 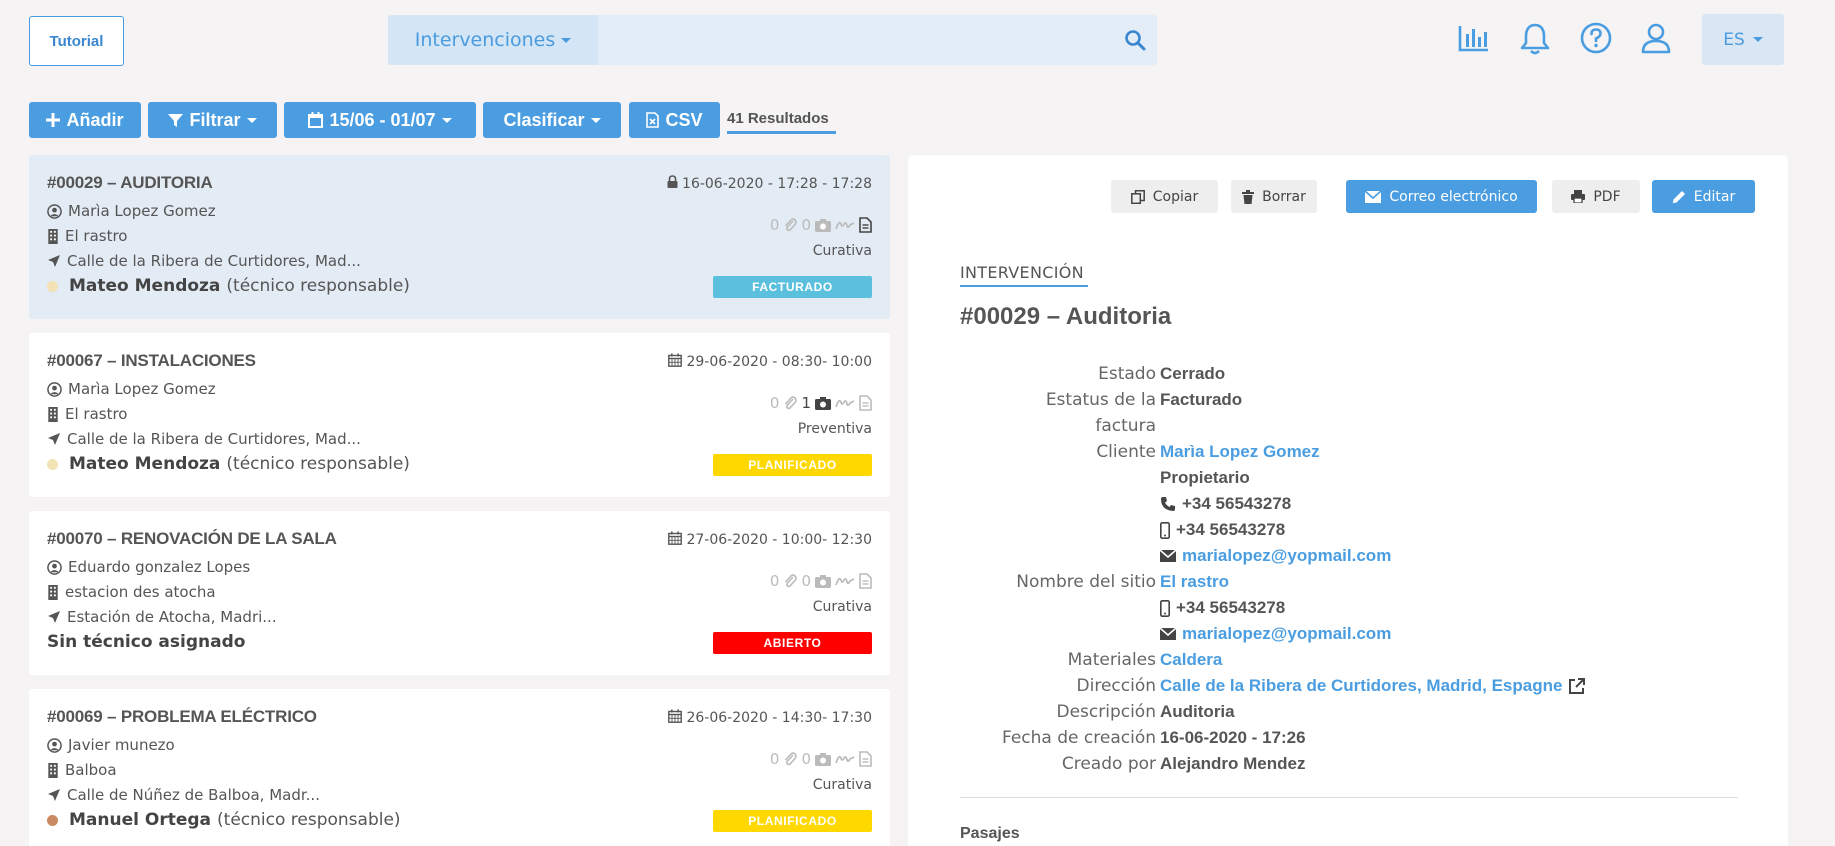 I want to click on cliente-email-link: marialopez@yopmail.com, so click(x=1286, y=556).